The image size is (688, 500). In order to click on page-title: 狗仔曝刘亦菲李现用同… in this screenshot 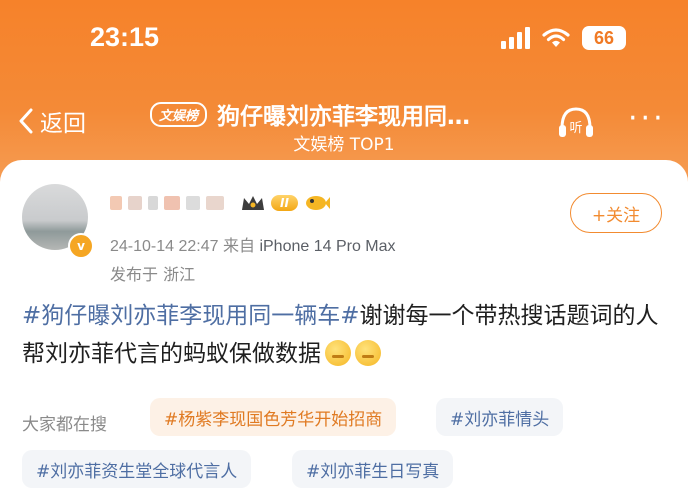, I will do `click(344, 117)`.